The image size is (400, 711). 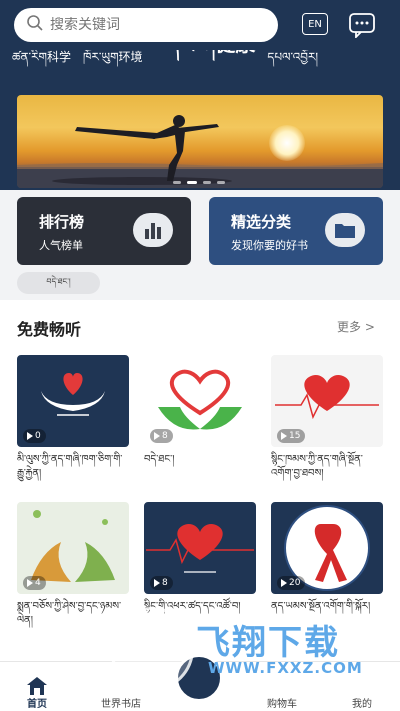 I want to click on category-title: 精选分类, so click(x=261, y=222).